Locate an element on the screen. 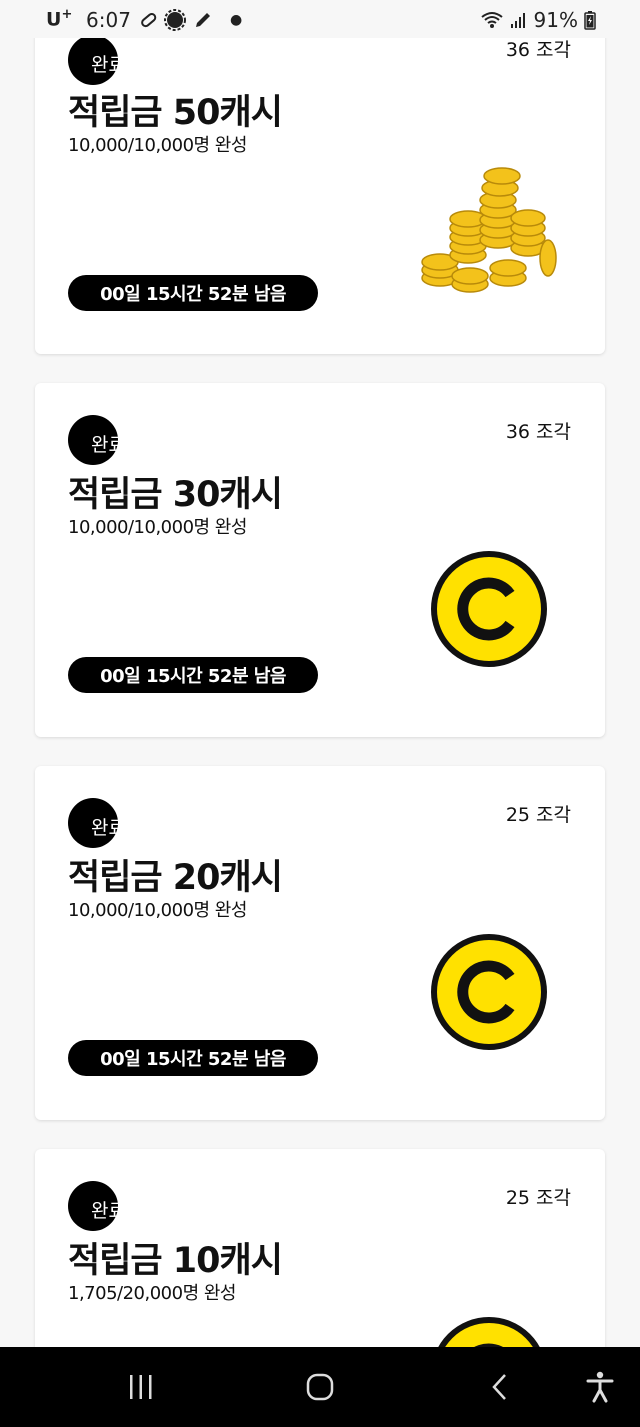 This screenshot has height=1427, width=640. signal-icon is located at coordinates (517, 20).